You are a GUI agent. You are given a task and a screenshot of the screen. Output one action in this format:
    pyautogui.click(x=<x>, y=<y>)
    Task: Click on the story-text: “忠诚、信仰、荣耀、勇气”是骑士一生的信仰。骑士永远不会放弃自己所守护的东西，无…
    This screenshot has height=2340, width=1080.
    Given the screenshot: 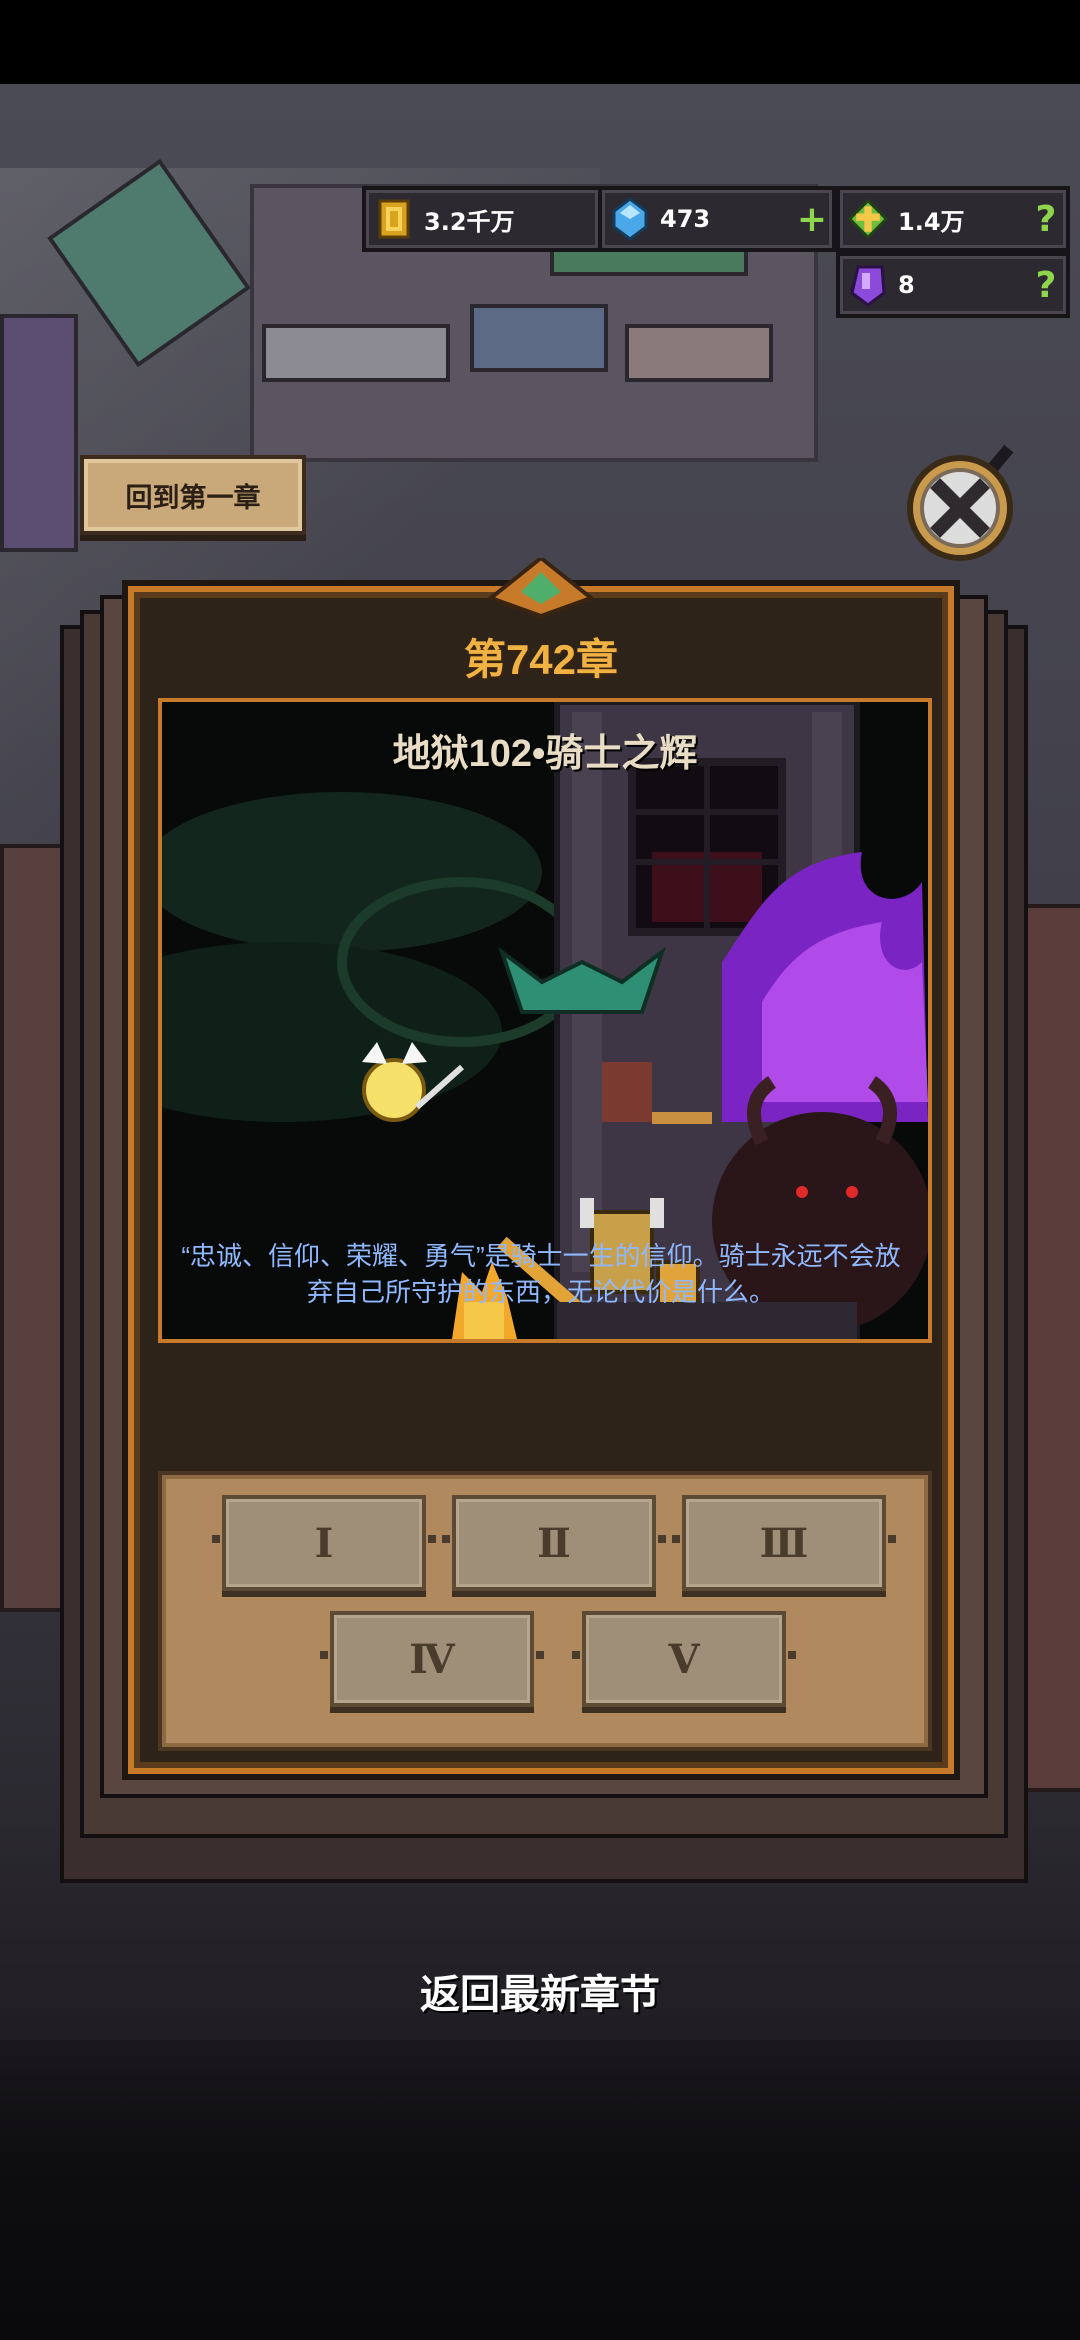 What is the action you would take?
    pyautogui.click(x=541, y=1274)
    